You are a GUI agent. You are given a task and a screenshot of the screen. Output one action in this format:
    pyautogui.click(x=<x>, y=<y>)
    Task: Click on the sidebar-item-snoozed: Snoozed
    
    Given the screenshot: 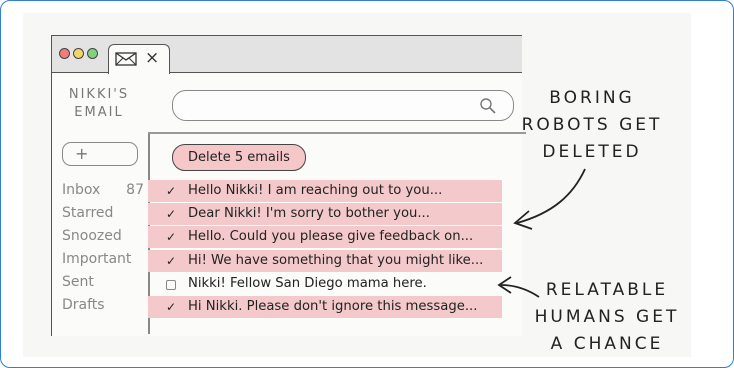 What is the action you would take?
    pyautogui.click(x=105, y=239)
    